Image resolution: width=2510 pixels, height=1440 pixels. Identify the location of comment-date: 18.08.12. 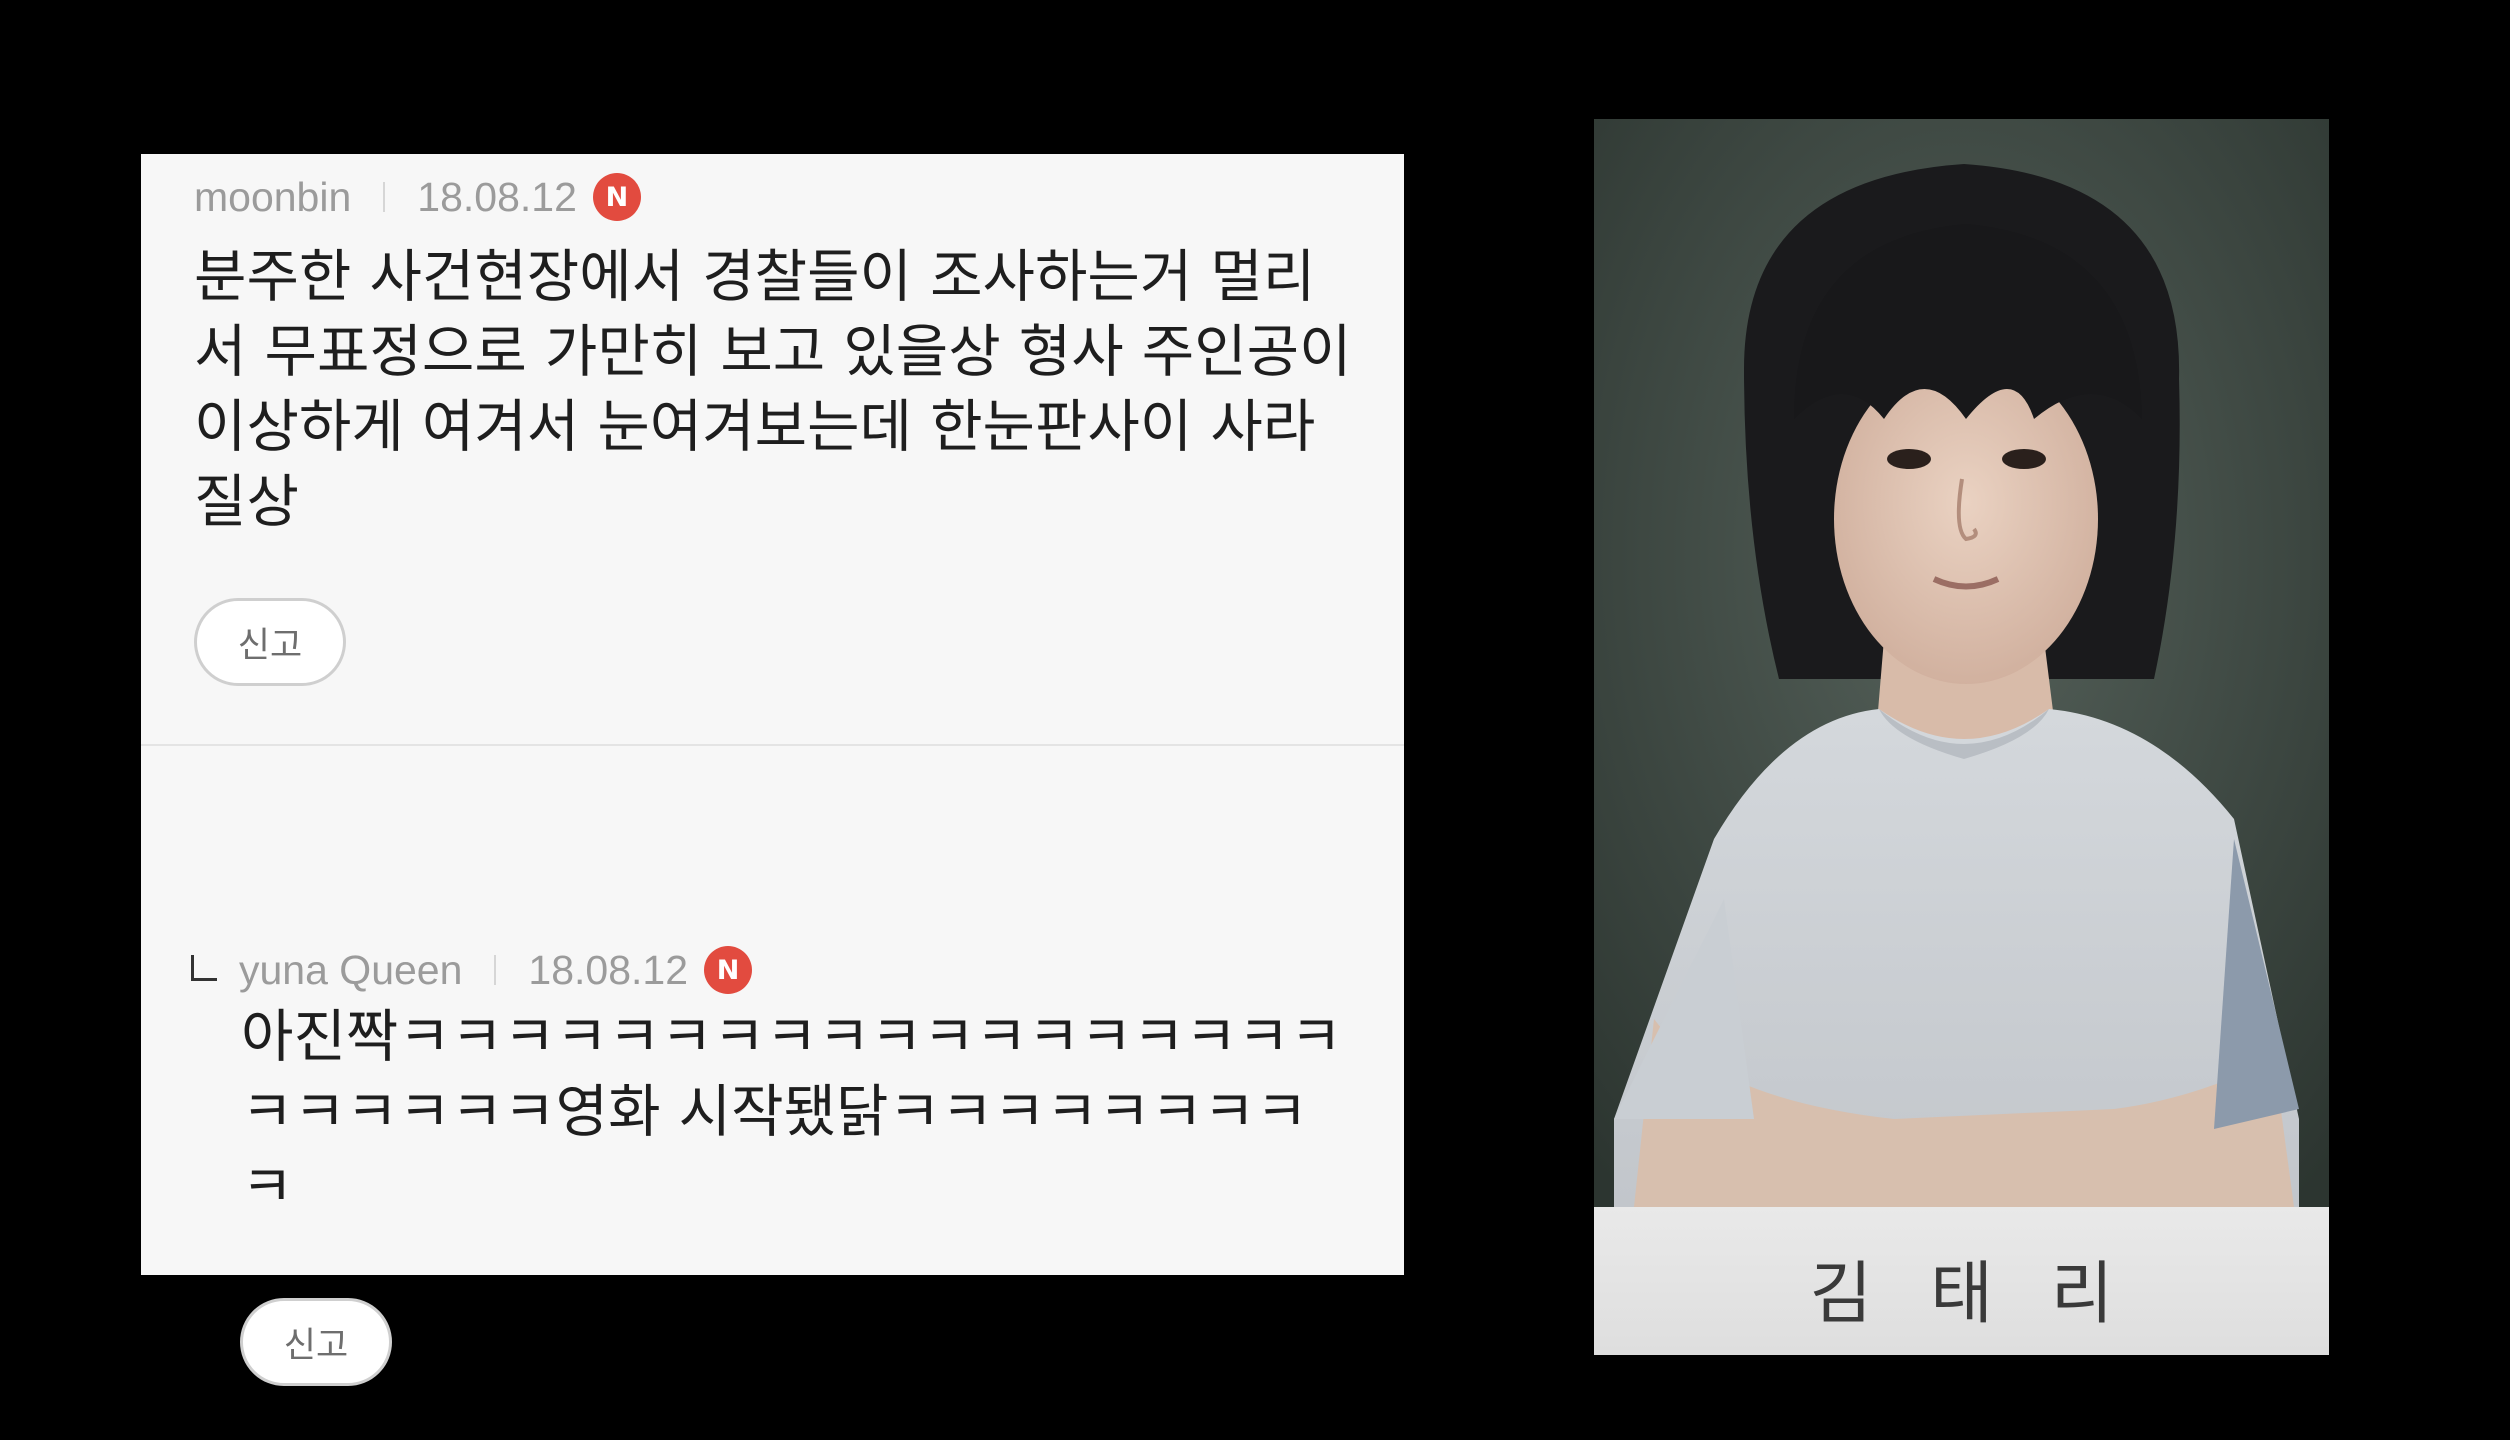
(497, 196).